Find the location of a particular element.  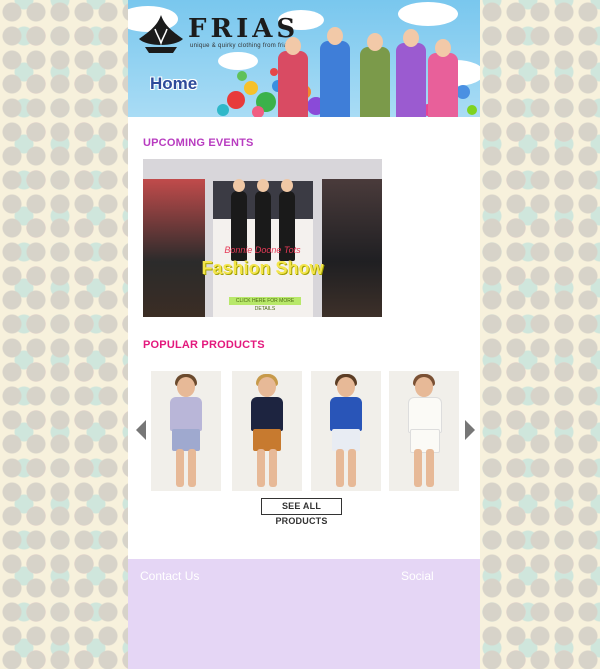

carousel-next-arrow-icon is located at coordinates (470, 430).